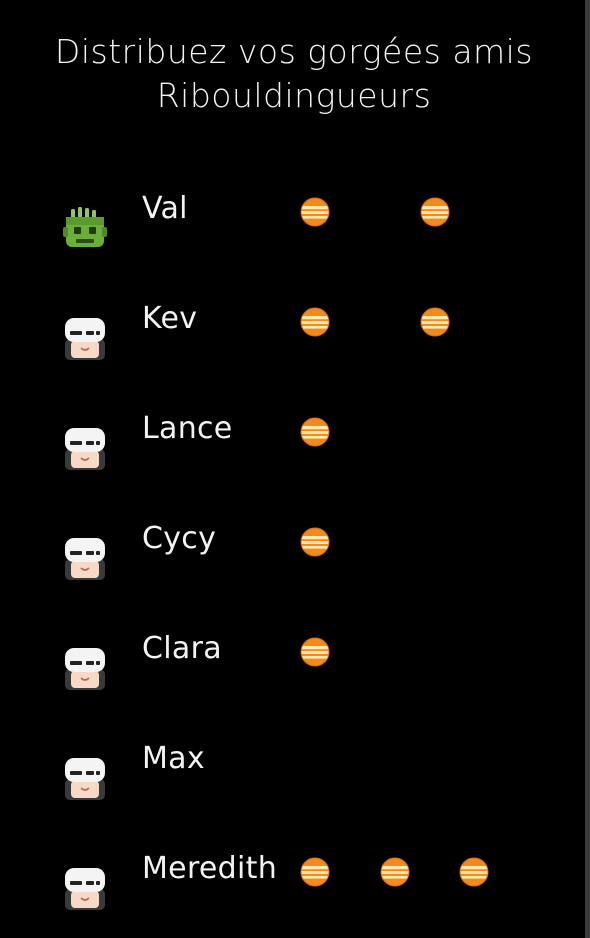 This screenshot has width=590, height=938. What do you see at coordinates (294, 440) in the screenshot?
I see `player-row: Lance` at bounding box center [294, 440].